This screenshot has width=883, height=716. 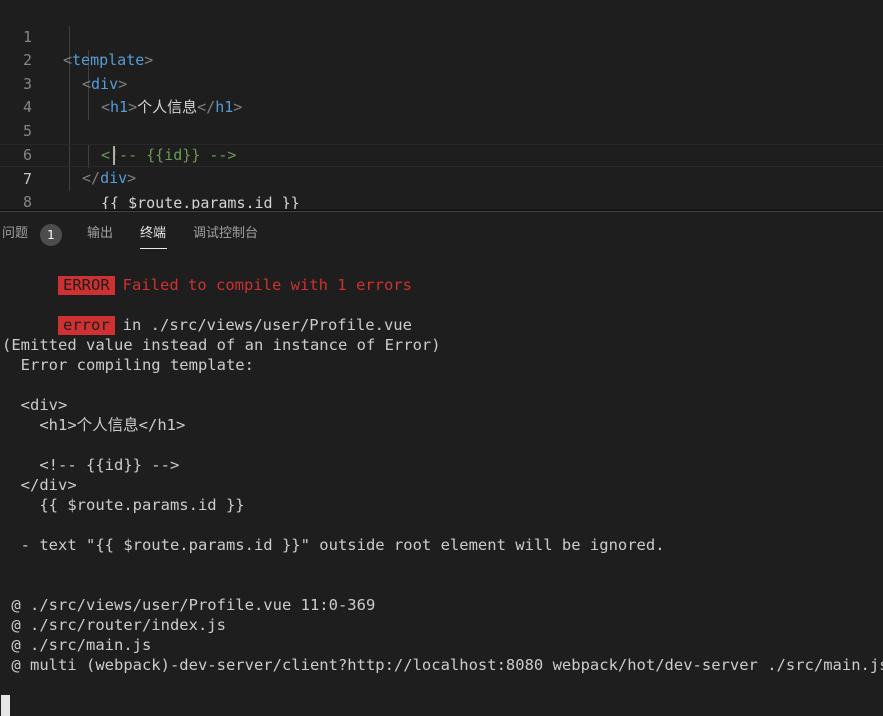 What do you see at coordinates (86, 285) in the screenshot?
I see `error-badge: ERROR` at bounding box center [86, 285].